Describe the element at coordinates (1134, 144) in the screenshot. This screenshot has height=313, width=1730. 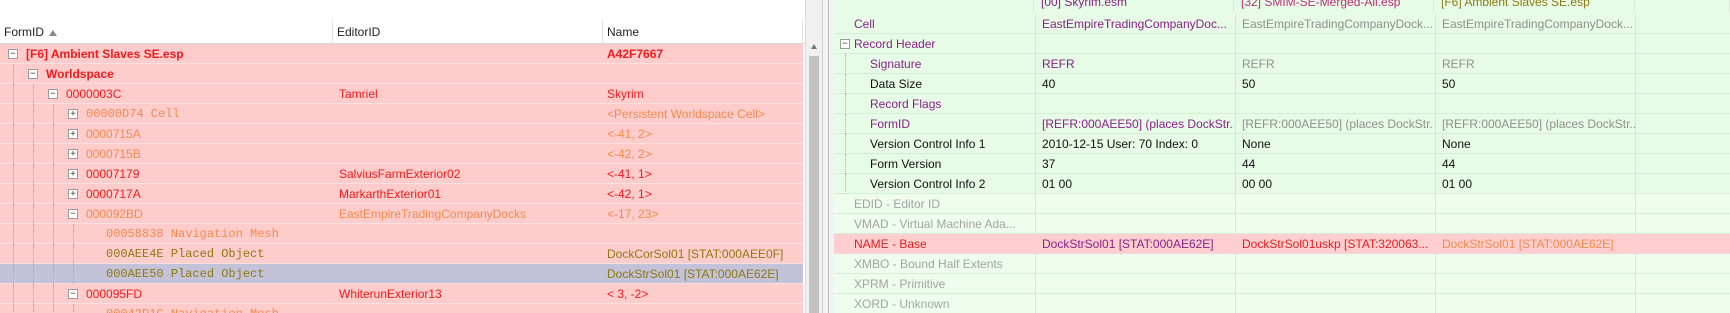
I see `record-field-value: 2010-12-15 User: 70 Index: 0` at that location.